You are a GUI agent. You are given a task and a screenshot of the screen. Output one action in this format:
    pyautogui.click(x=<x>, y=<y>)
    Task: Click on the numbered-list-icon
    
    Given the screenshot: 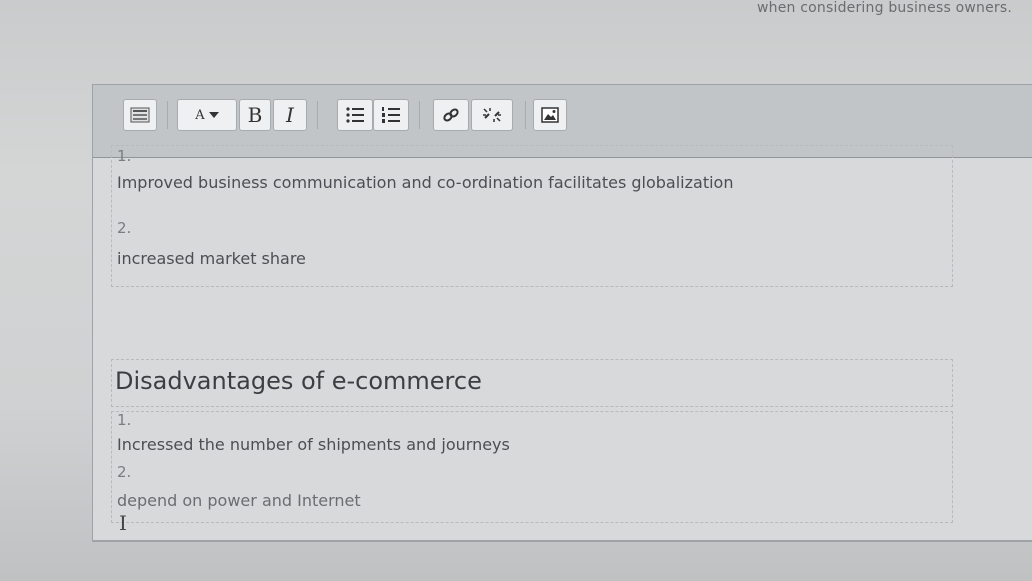 What is the action you would take?
    pyautogui.click(x=391, y=115)
    